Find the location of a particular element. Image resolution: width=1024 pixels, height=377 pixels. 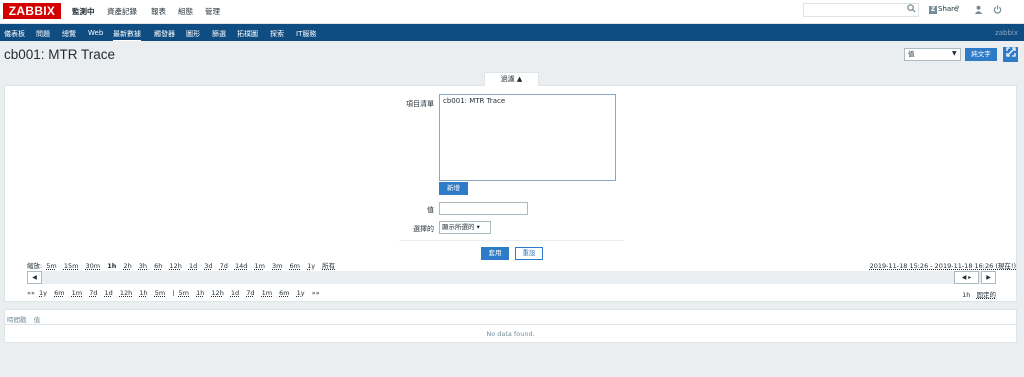

user-icon is located at coordinates (978, 11).